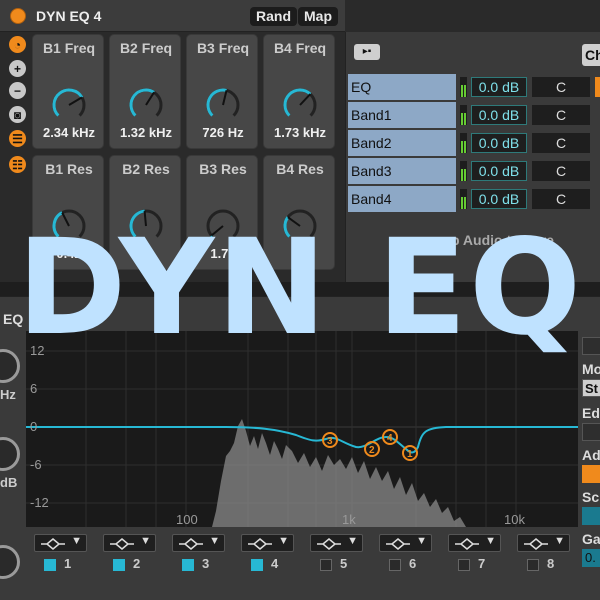 This screenshot has height=600, width=600. What do you see at coordinates (413, 563) in the screenshot?
I see `band-number: 6` at bounding box center [413, 563].